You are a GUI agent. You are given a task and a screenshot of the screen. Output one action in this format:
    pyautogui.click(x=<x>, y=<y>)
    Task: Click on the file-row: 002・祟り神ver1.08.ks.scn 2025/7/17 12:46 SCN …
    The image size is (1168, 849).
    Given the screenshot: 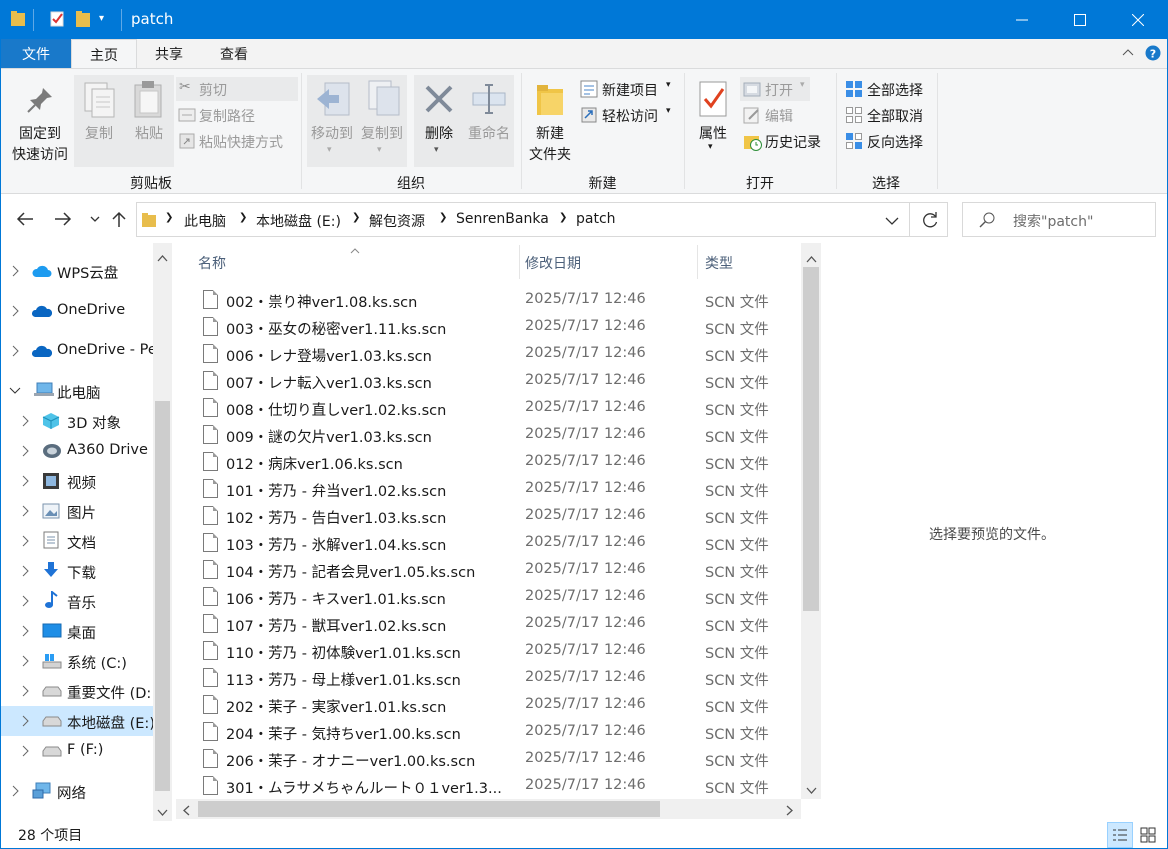 What is the action you would take?
    pyautogui.click(x=488, y=300)
    